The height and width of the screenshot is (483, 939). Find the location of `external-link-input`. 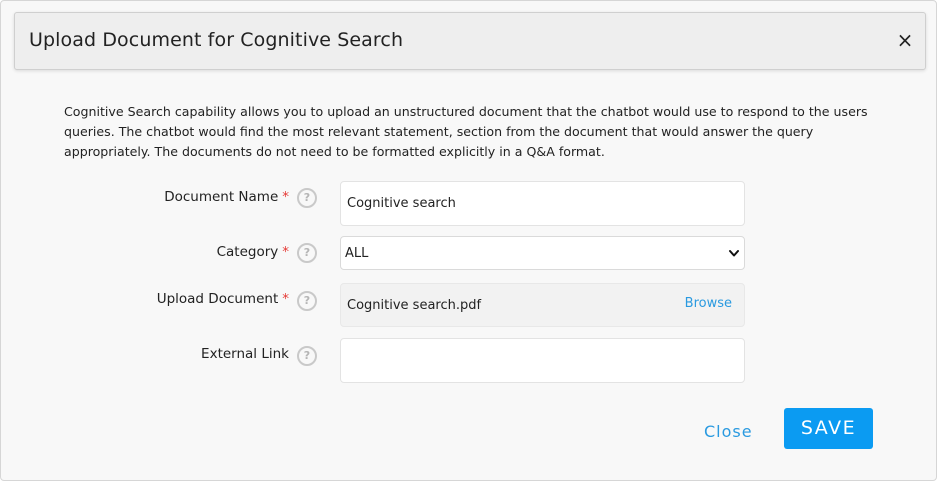

external-link-input is located at coordinates (542, 360).